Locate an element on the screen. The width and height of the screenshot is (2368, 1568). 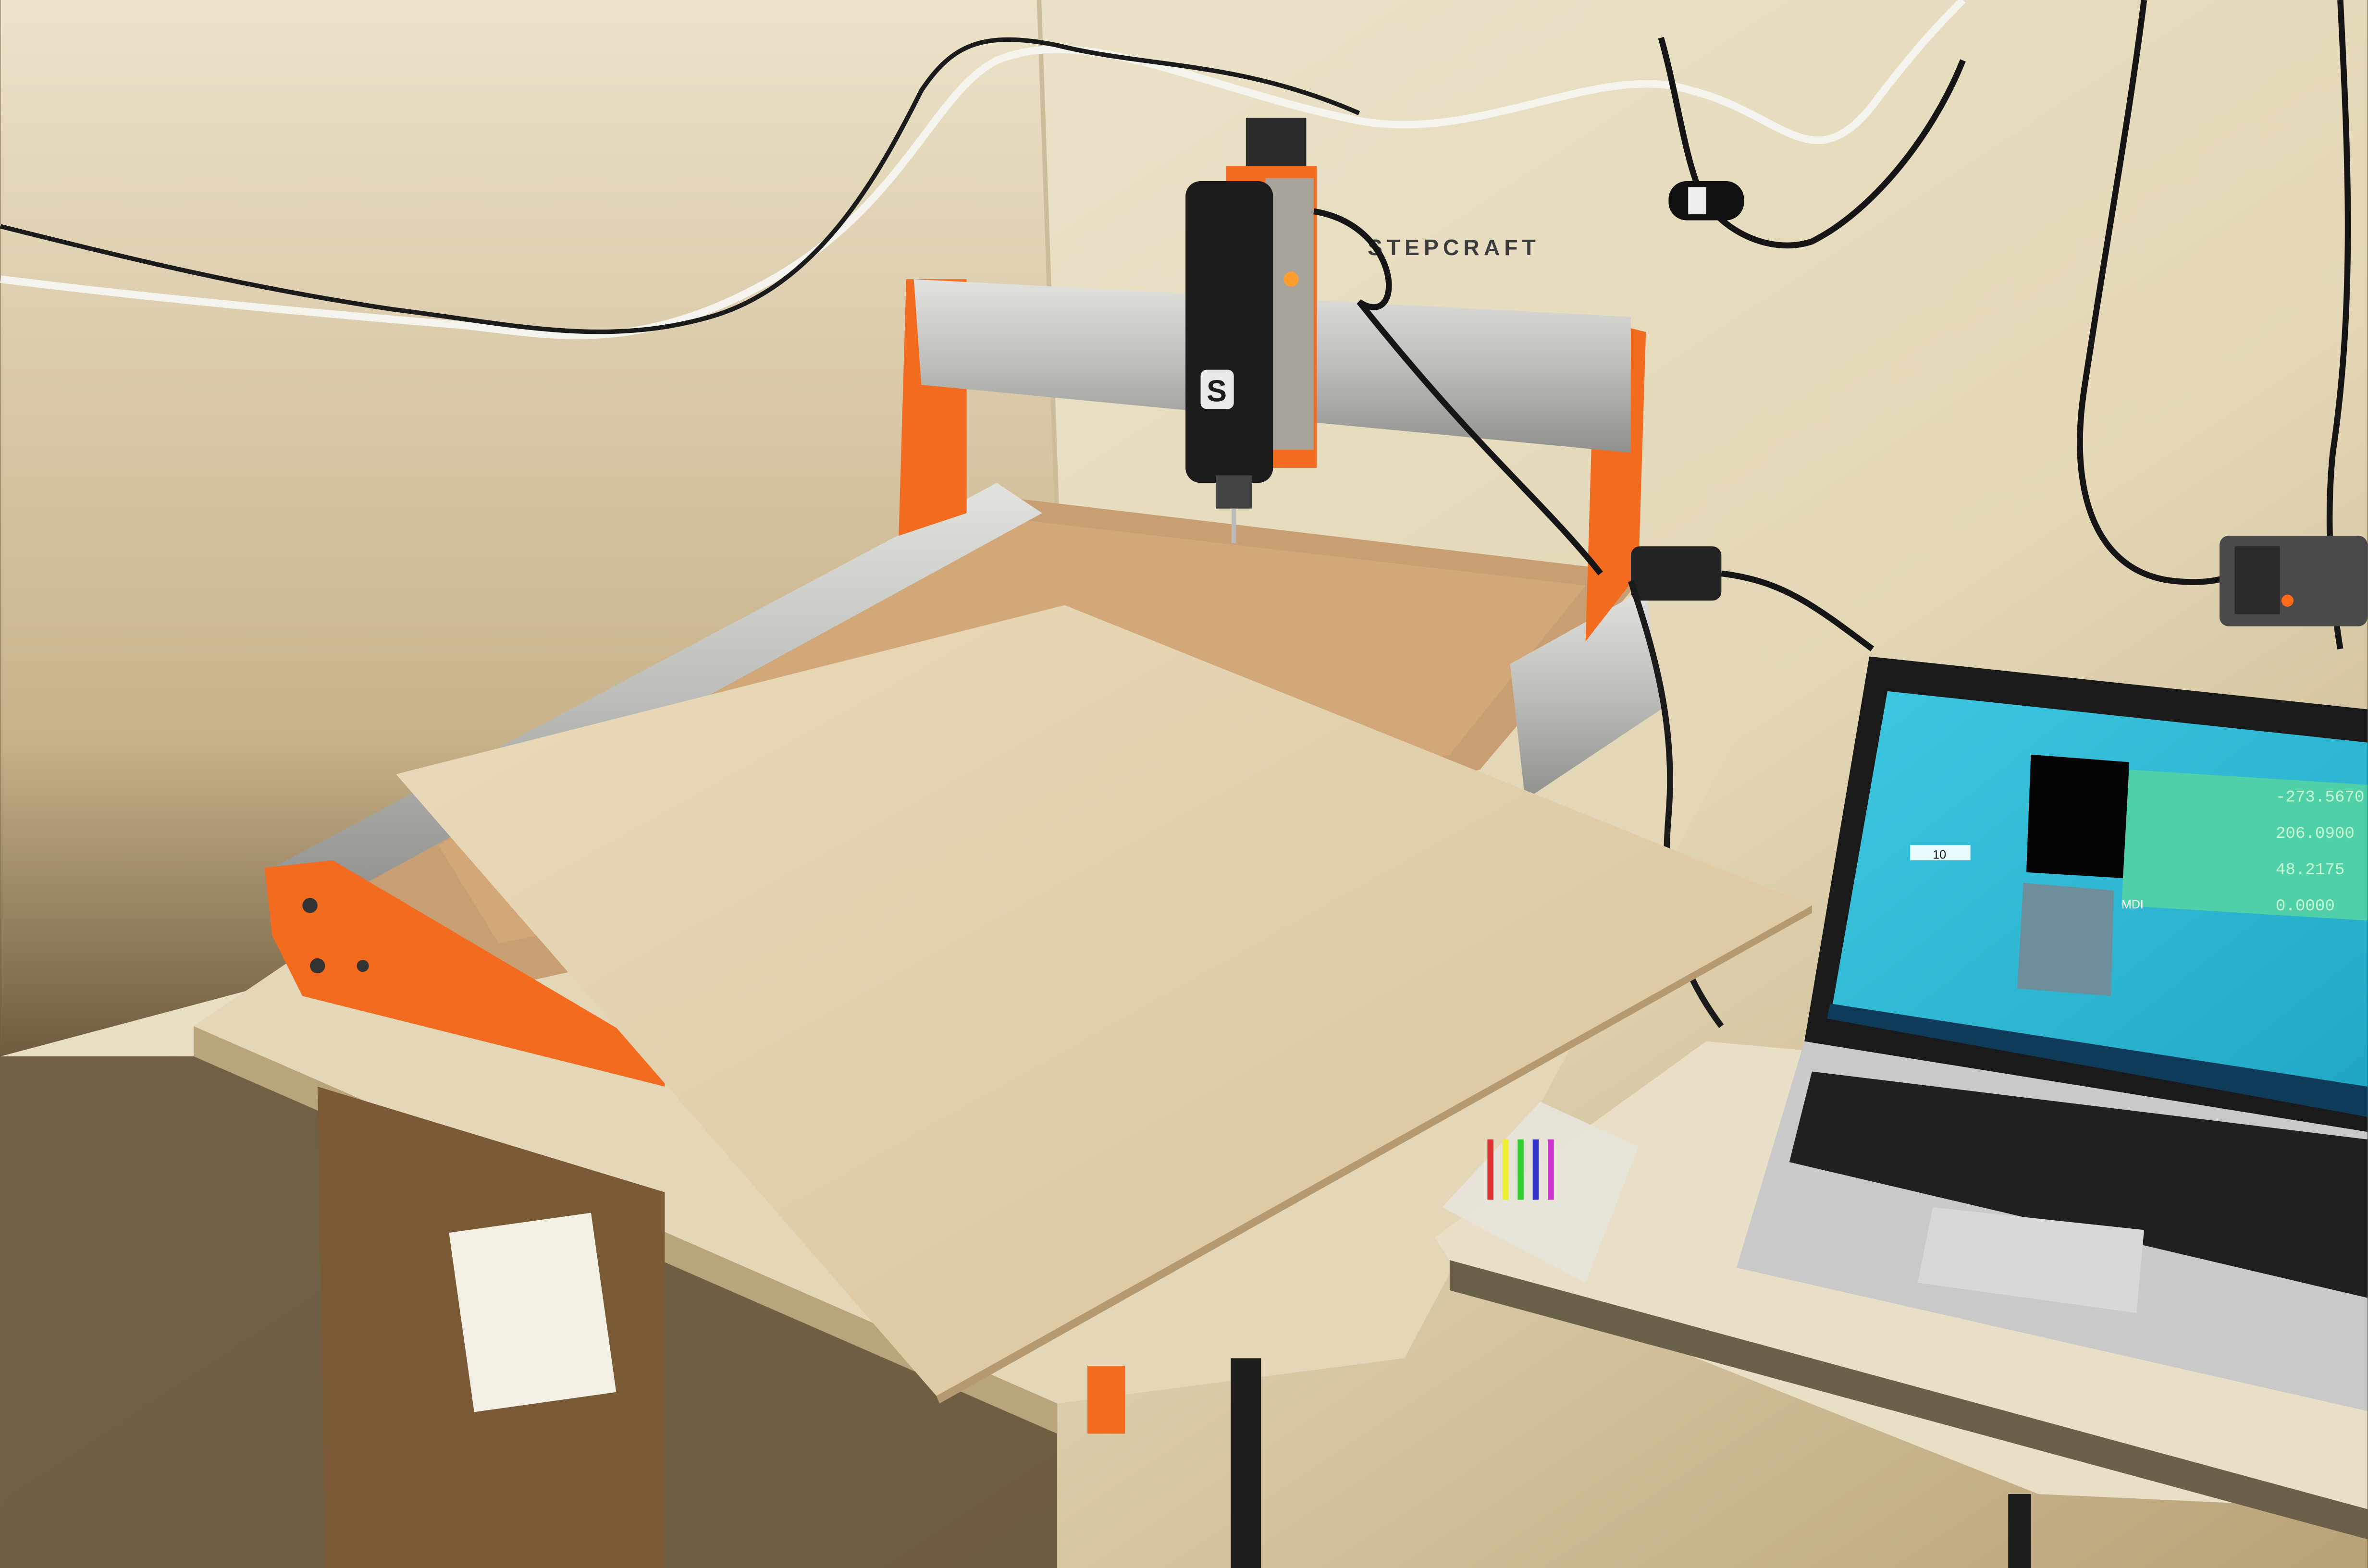
jog-value: 10 is located at coordinates (1939, 855).